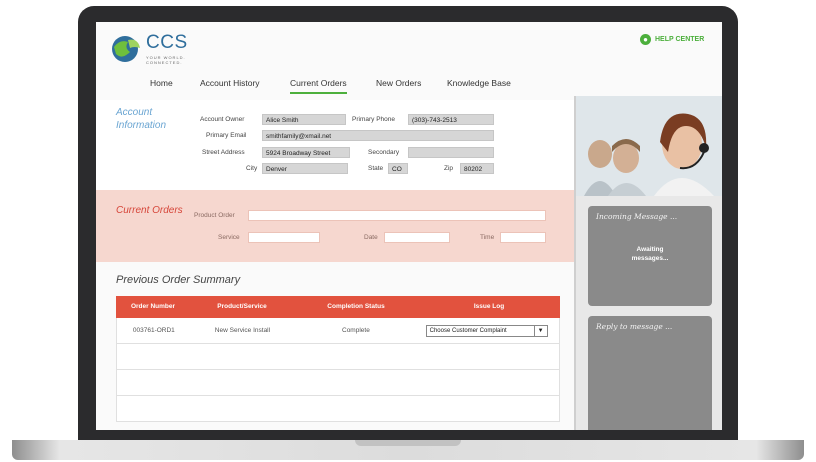 The height and width of the screenshot is (462, 816). Describe the element at coordinates (449, 168) in the screenshot. I see `zip-label: Zip` at that location.